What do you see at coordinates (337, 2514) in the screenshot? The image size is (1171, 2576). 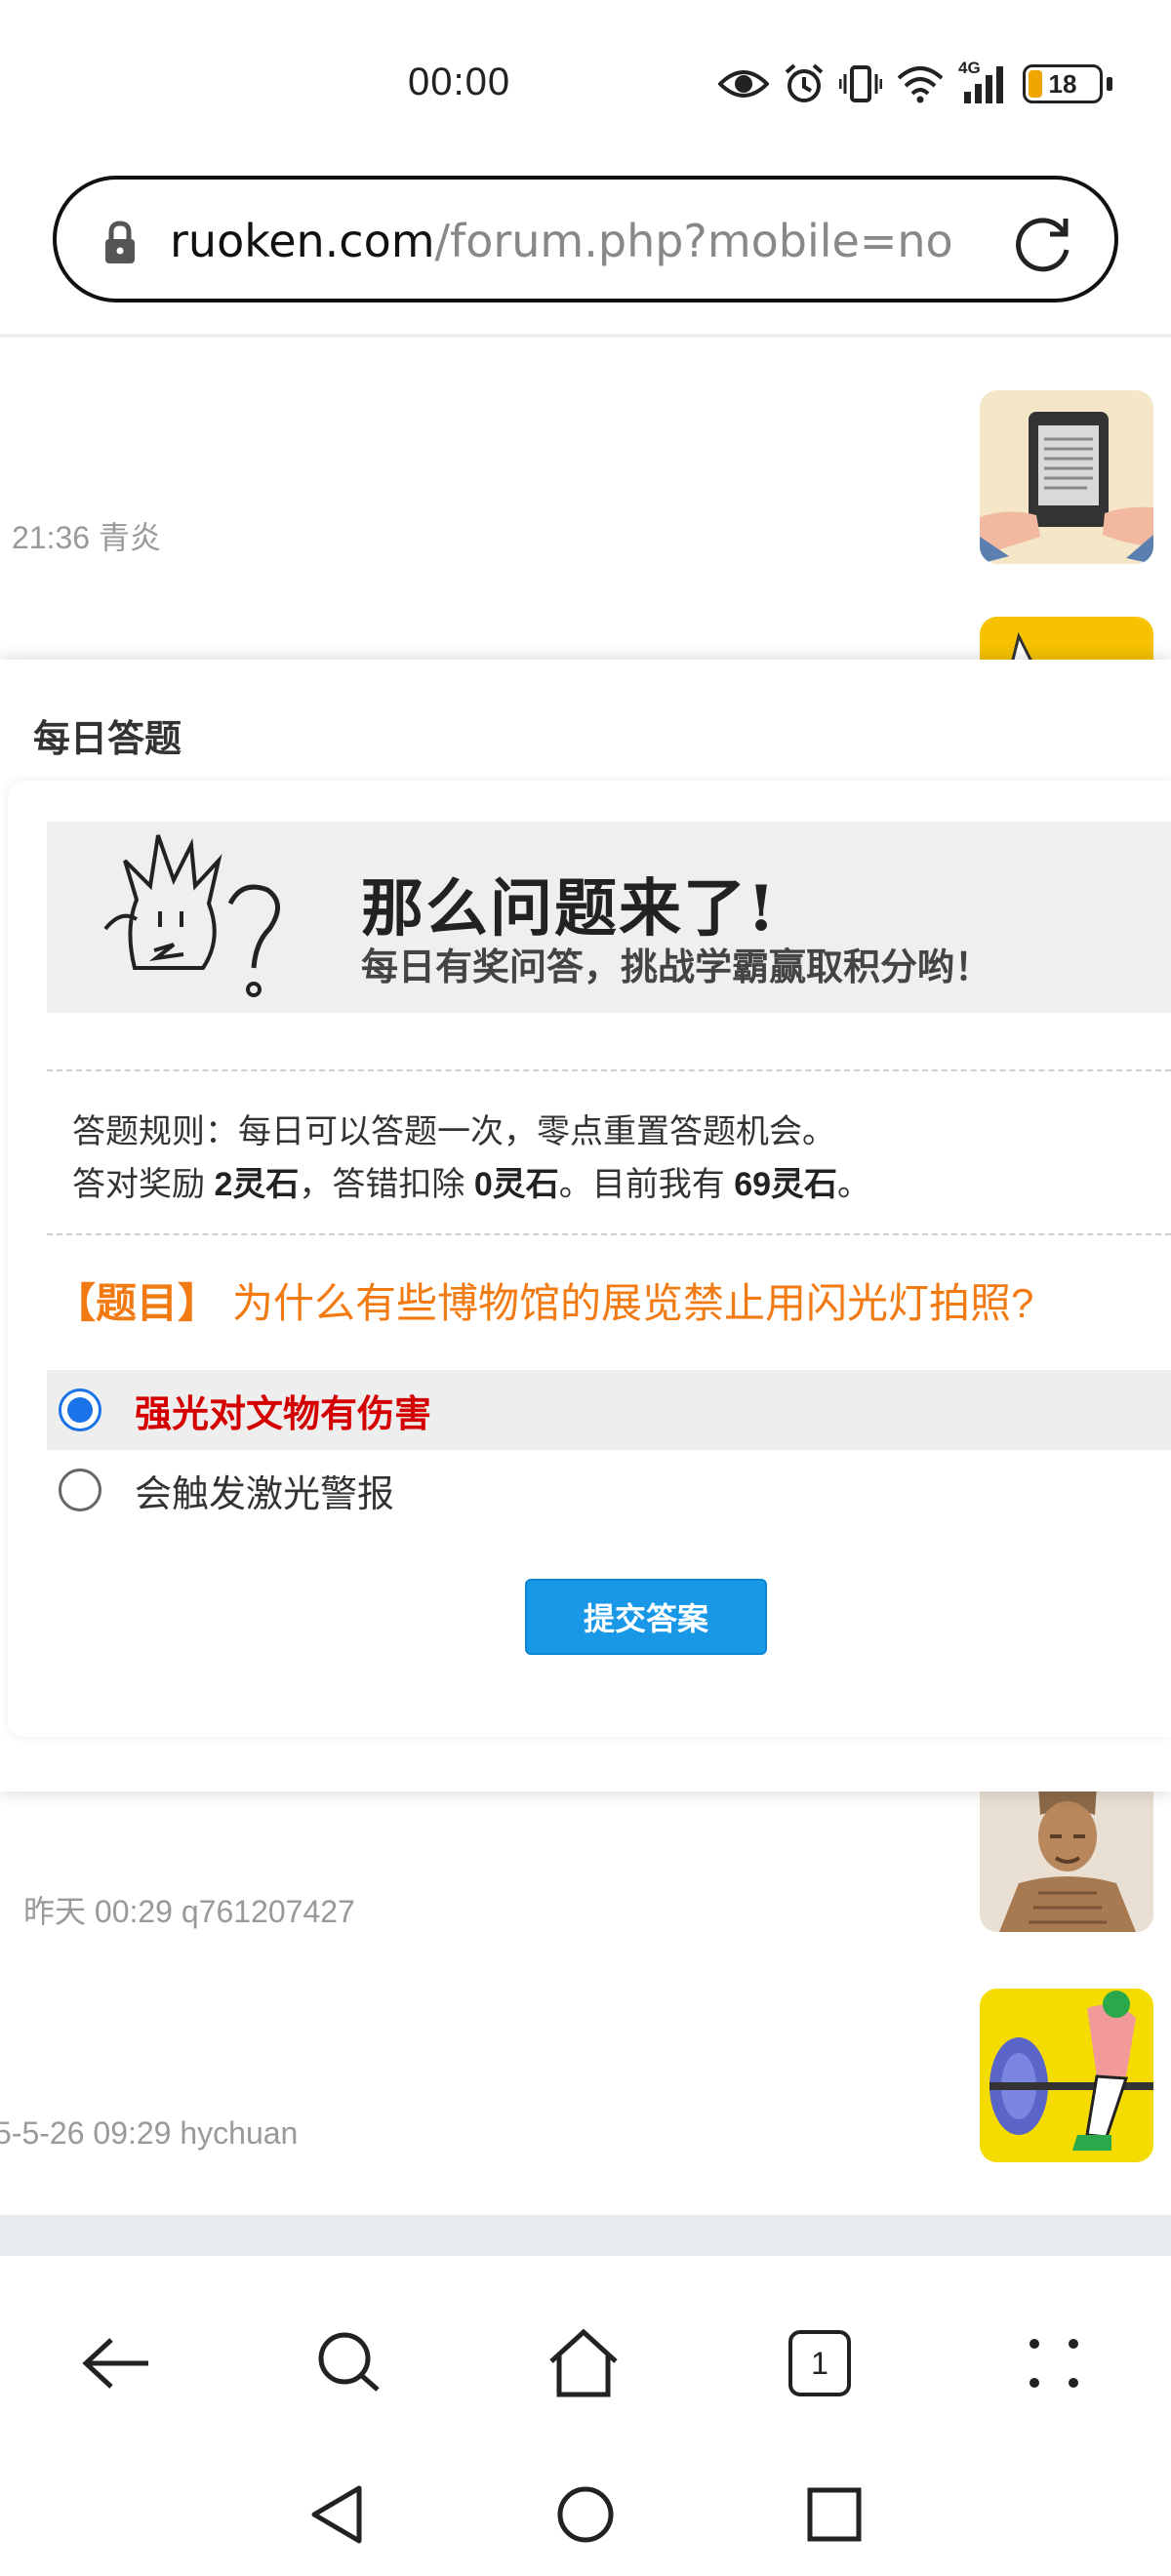 I see `system-back-icon` at bounding box center [337, 2514].